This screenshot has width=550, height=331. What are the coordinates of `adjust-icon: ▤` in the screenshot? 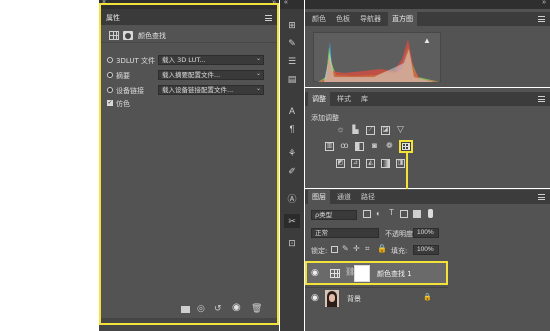 It's located at (292, 79).